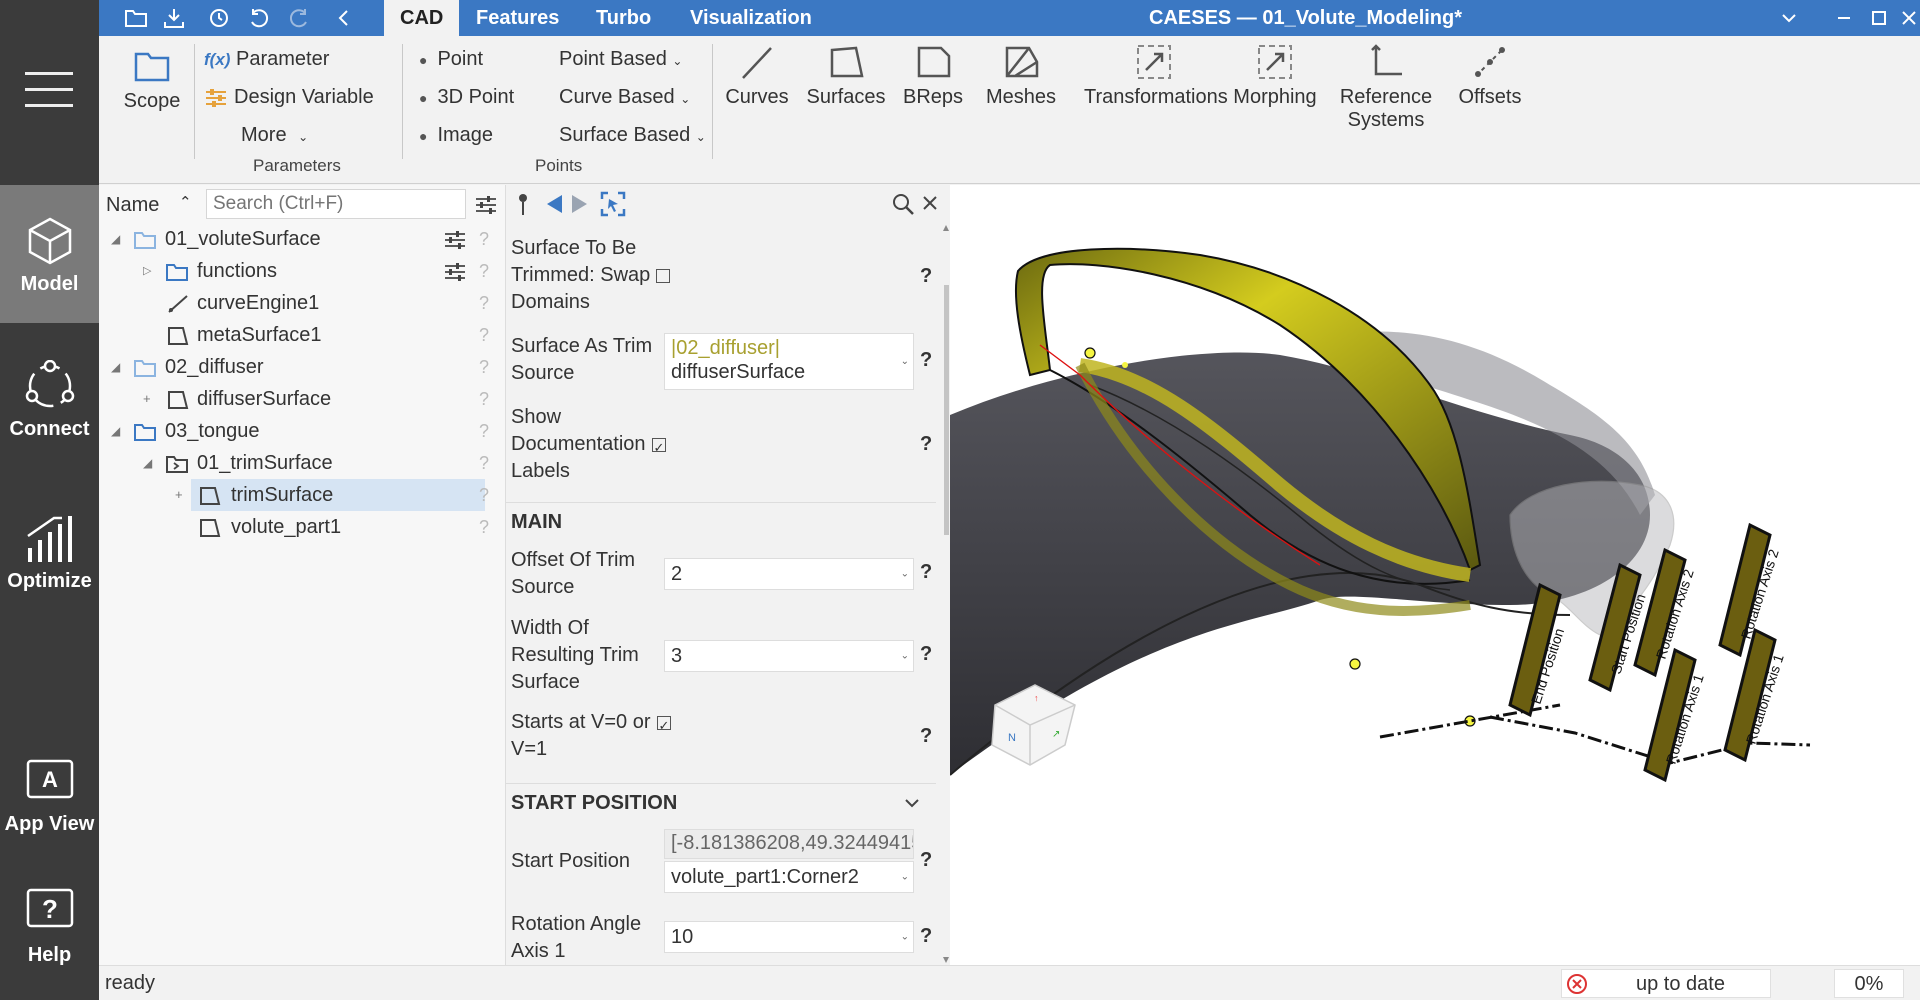 The width and height of the screenshot is (1920, 1000). What do you see at coordinates (789, 361) in the screenshot?
I see `trim-source-field: |02_diffuser| diffuserSurface ⌄` at bounding box center [789, 361].